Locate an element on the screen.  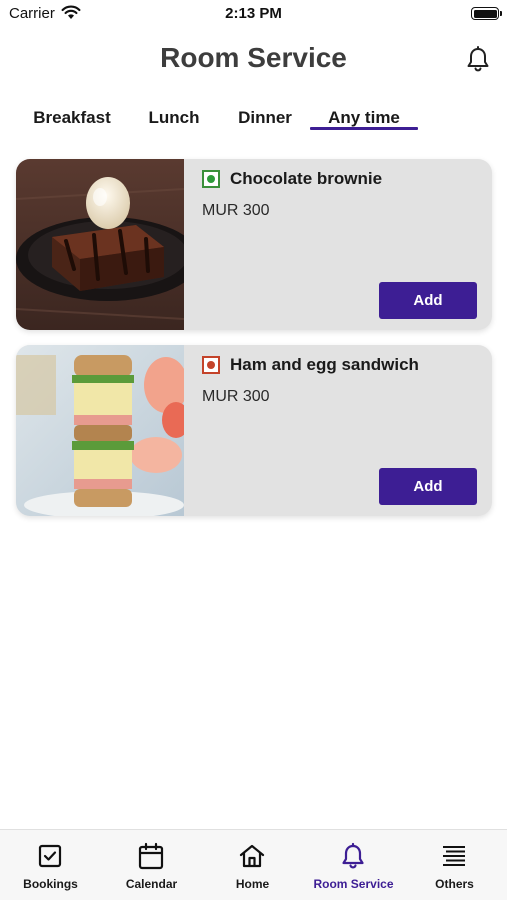
non-veg-indicator-icon is located at coordinates (211, 365).